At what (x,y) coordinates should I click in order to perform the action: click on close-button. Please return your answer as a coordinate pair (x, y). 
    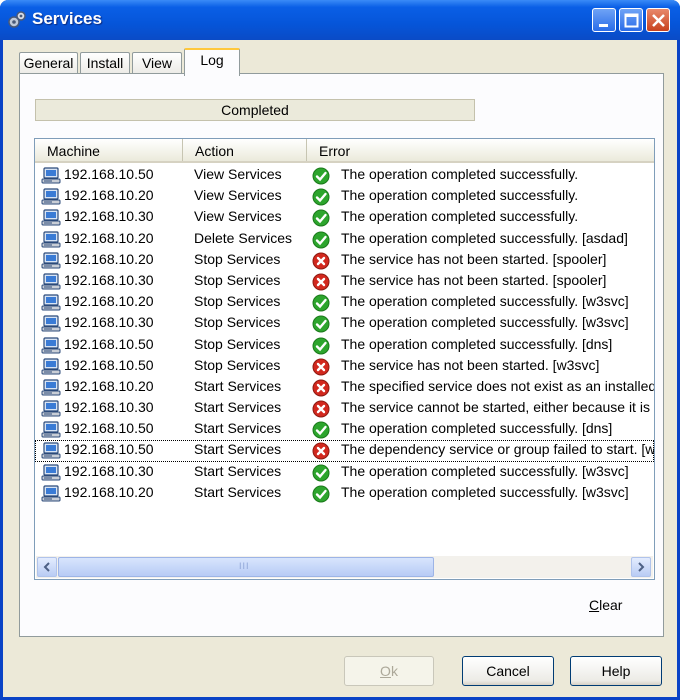
    Looking at the image, I should click on (658, 20).